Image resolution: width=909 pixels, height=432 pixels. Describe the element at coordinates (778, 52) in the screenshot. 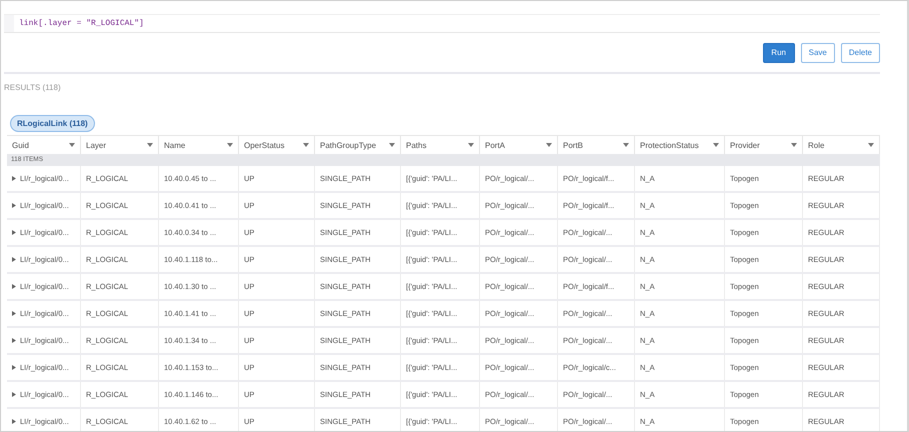

I see `run-button: Run` at that location.